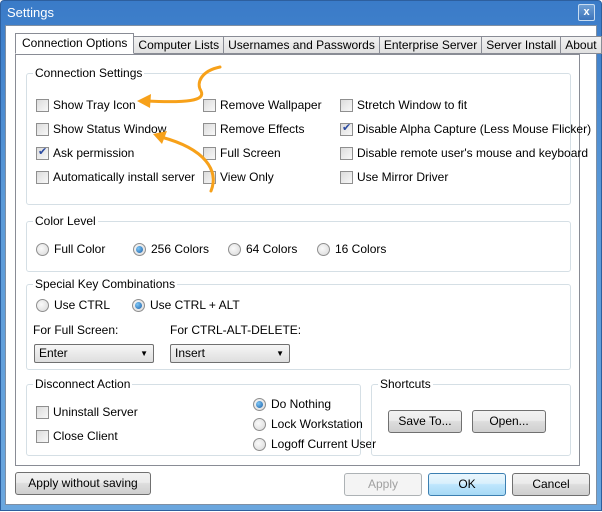 The image size is (602, 512). I want to click on close-icon: x, so click(586, 12).